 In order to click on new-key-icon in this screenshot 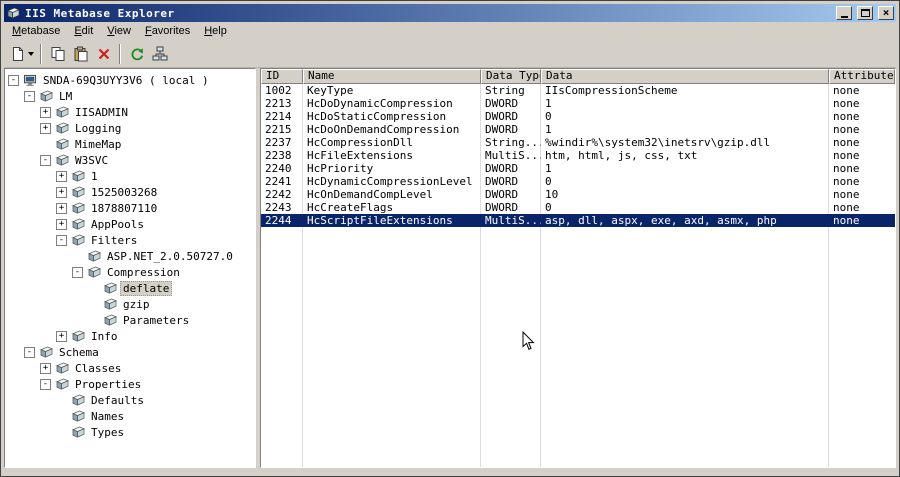, I will do `click(18, 54)`.